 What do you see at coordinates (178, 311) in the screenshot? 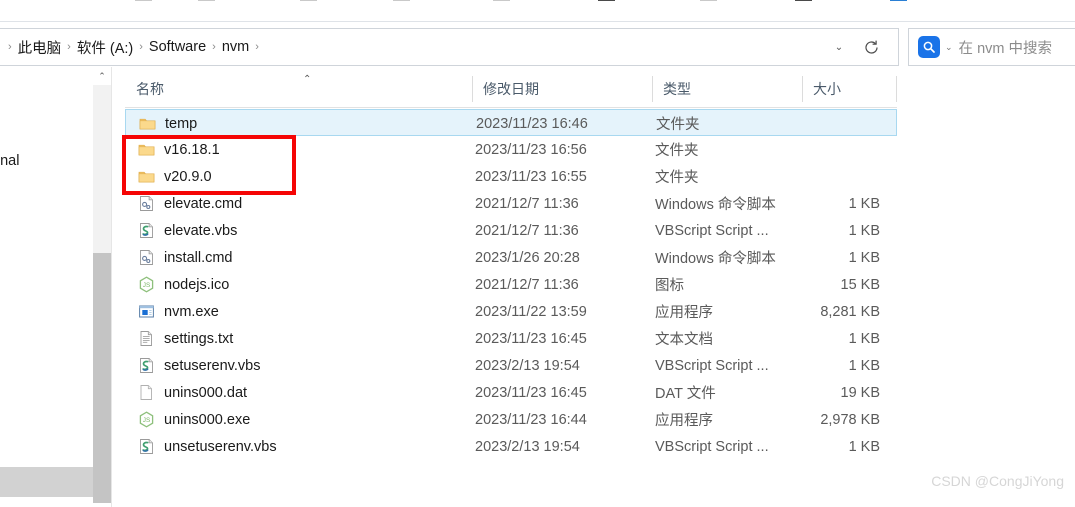
I see `cell-name: nvm.exe` at bounding box center [178, 311].